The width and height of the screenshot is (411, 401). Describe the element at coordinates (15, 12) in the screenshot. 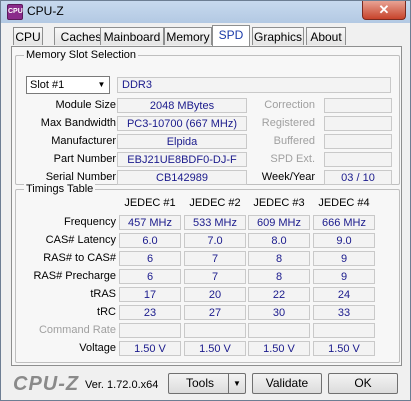

I see `cpuz-app-icon: CPU` at that location.